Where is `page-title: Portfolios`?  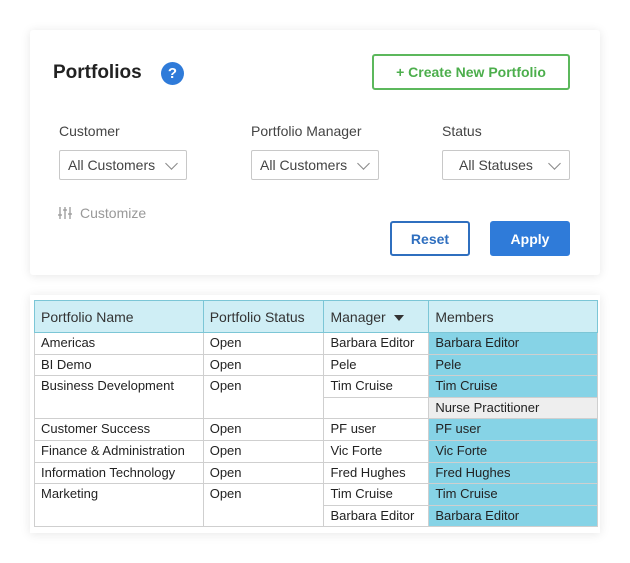
page-title: Portfolios is located at coordinates (97, 72).